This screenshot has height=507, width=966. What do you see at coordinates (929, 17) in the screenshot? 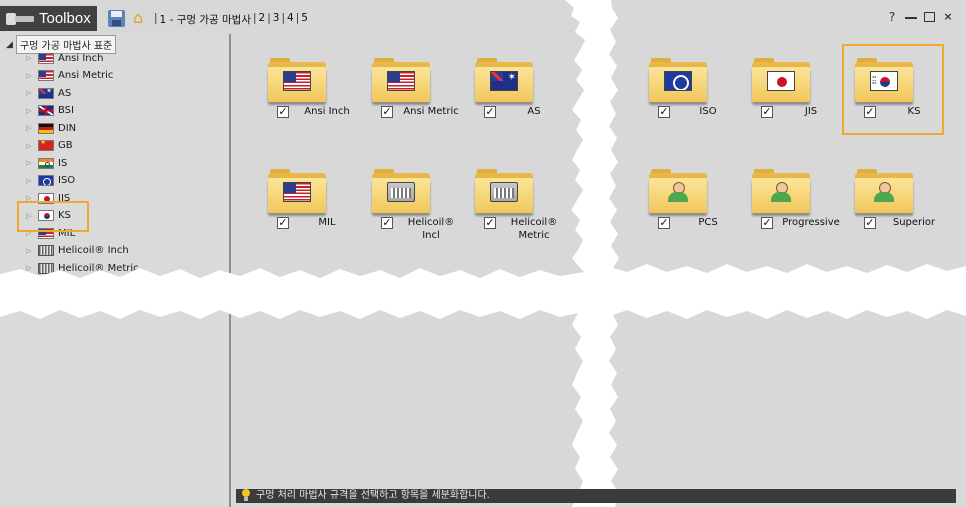
I see `maximize-icon` at bounding box center [929, 17].